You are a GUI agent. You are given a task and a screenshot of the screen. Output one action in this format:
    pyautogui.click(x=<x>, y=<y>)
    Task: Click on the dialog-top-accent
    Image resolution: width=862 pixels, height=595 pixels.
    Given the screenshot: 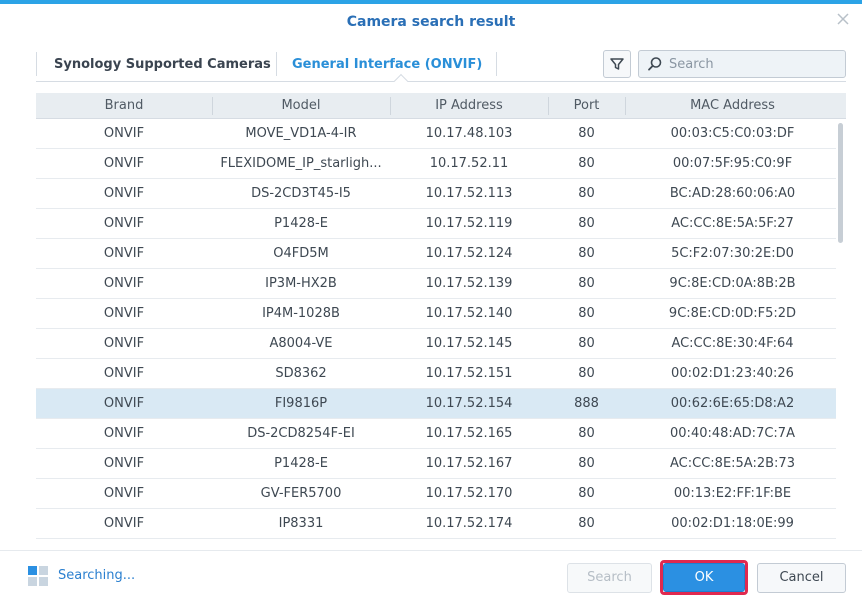 What is the action you would take?
    pyautogui.click(x=431, y=2)
    